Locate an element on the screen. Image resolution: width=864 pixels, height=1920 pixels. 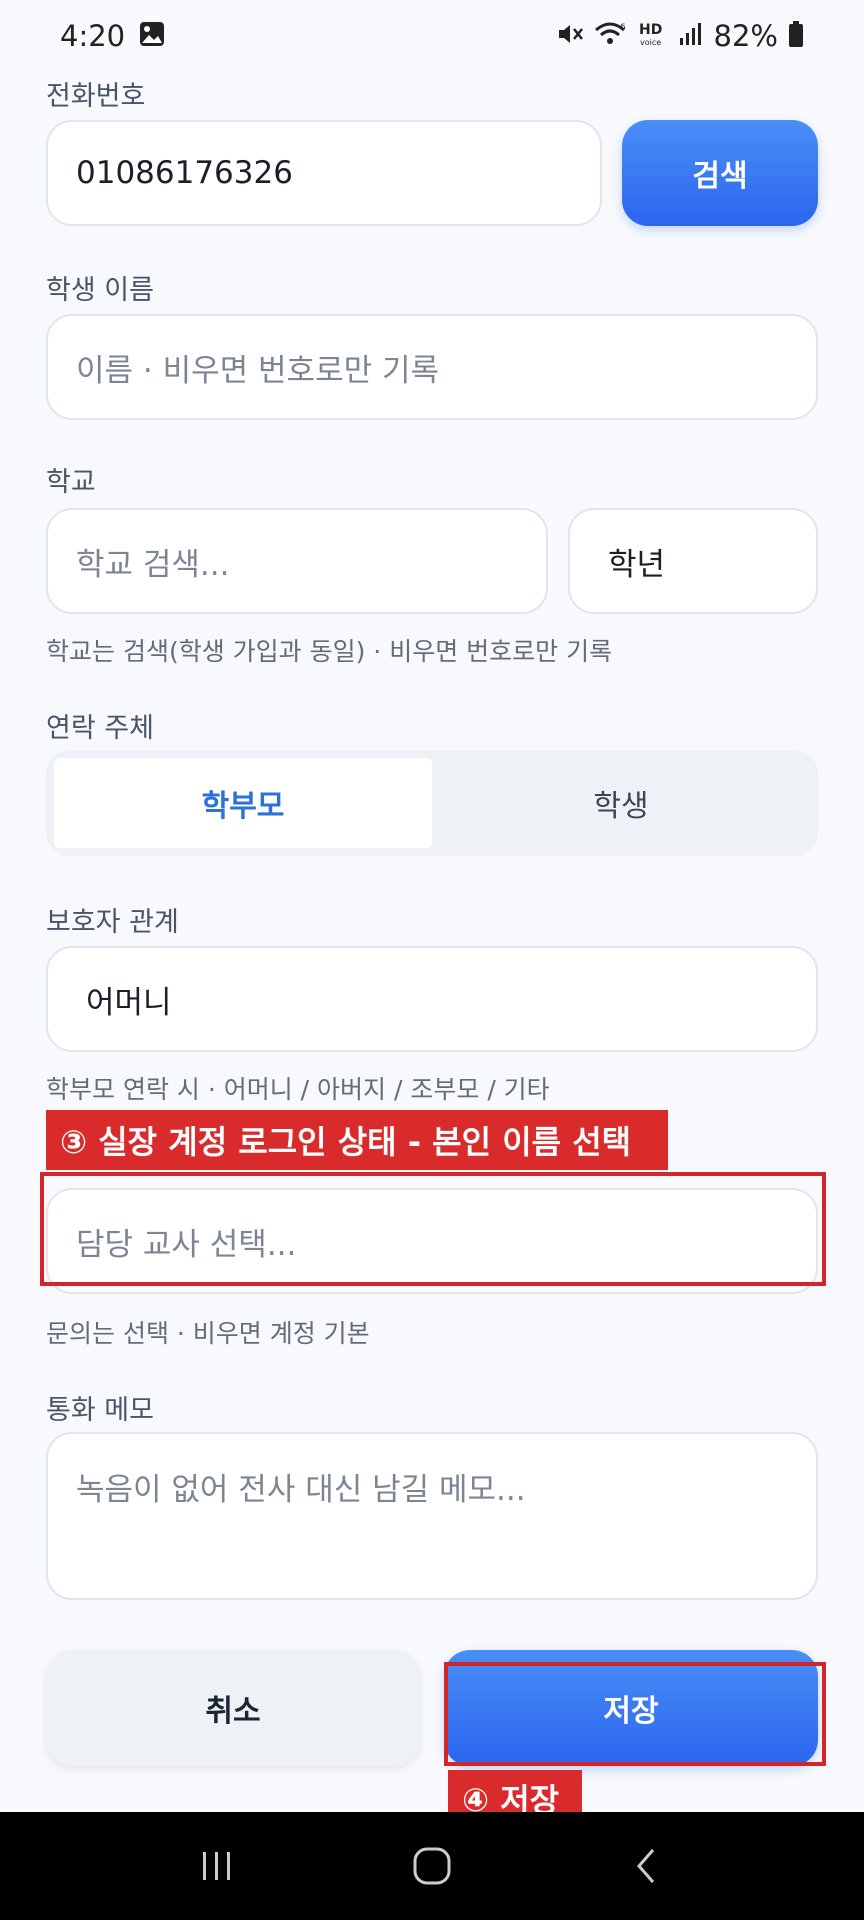
home-button is located at coordinates (432, 1866).